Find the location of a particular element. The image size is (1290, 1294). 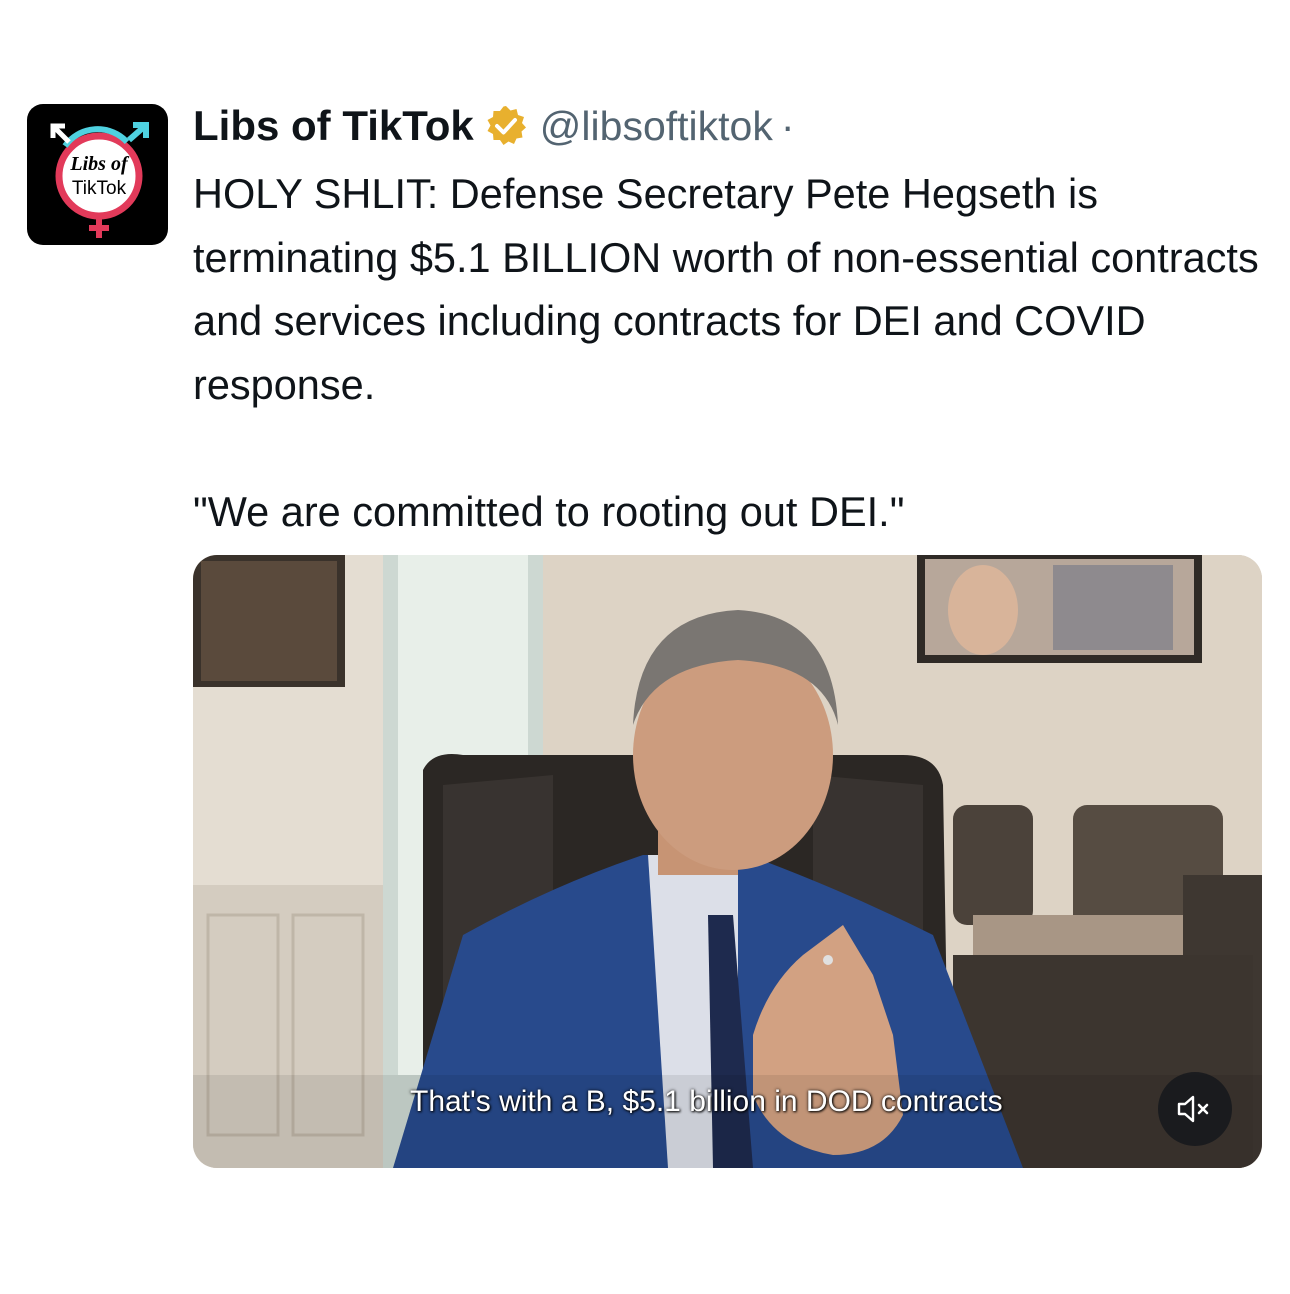

tweet-header: Libs of TikTok @libsoftiktok · is located at coordinates (493, 126).